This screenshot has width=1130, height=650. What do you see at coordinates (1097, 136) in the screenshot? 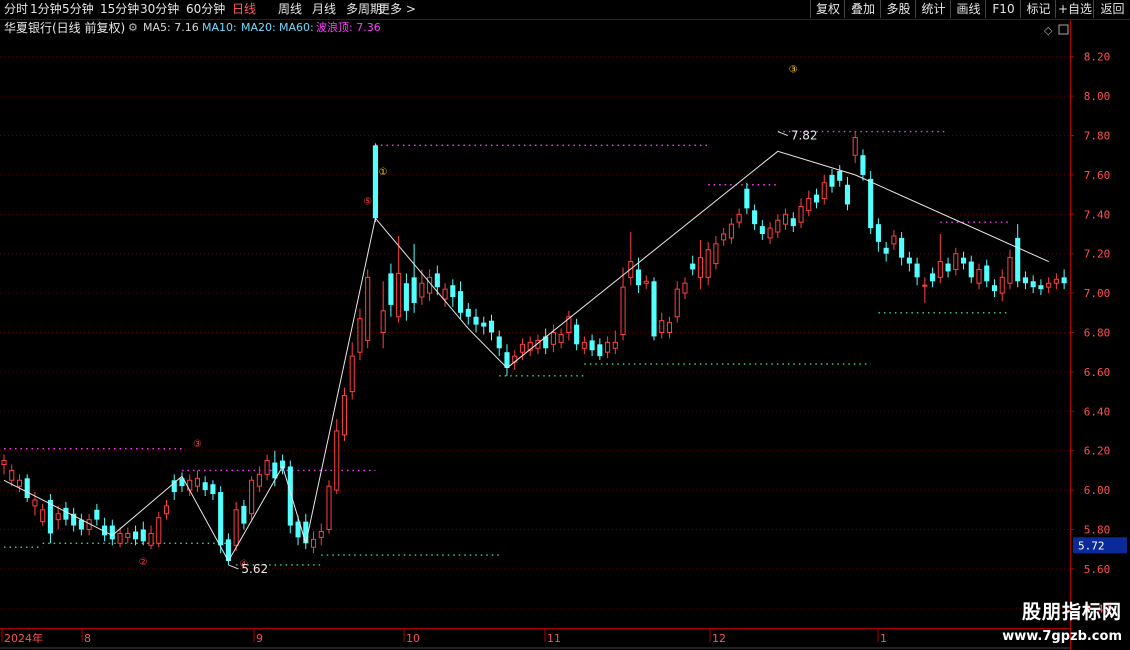
I see `y-tick-label-2: 7.80` at bounding box center [1097, 136].